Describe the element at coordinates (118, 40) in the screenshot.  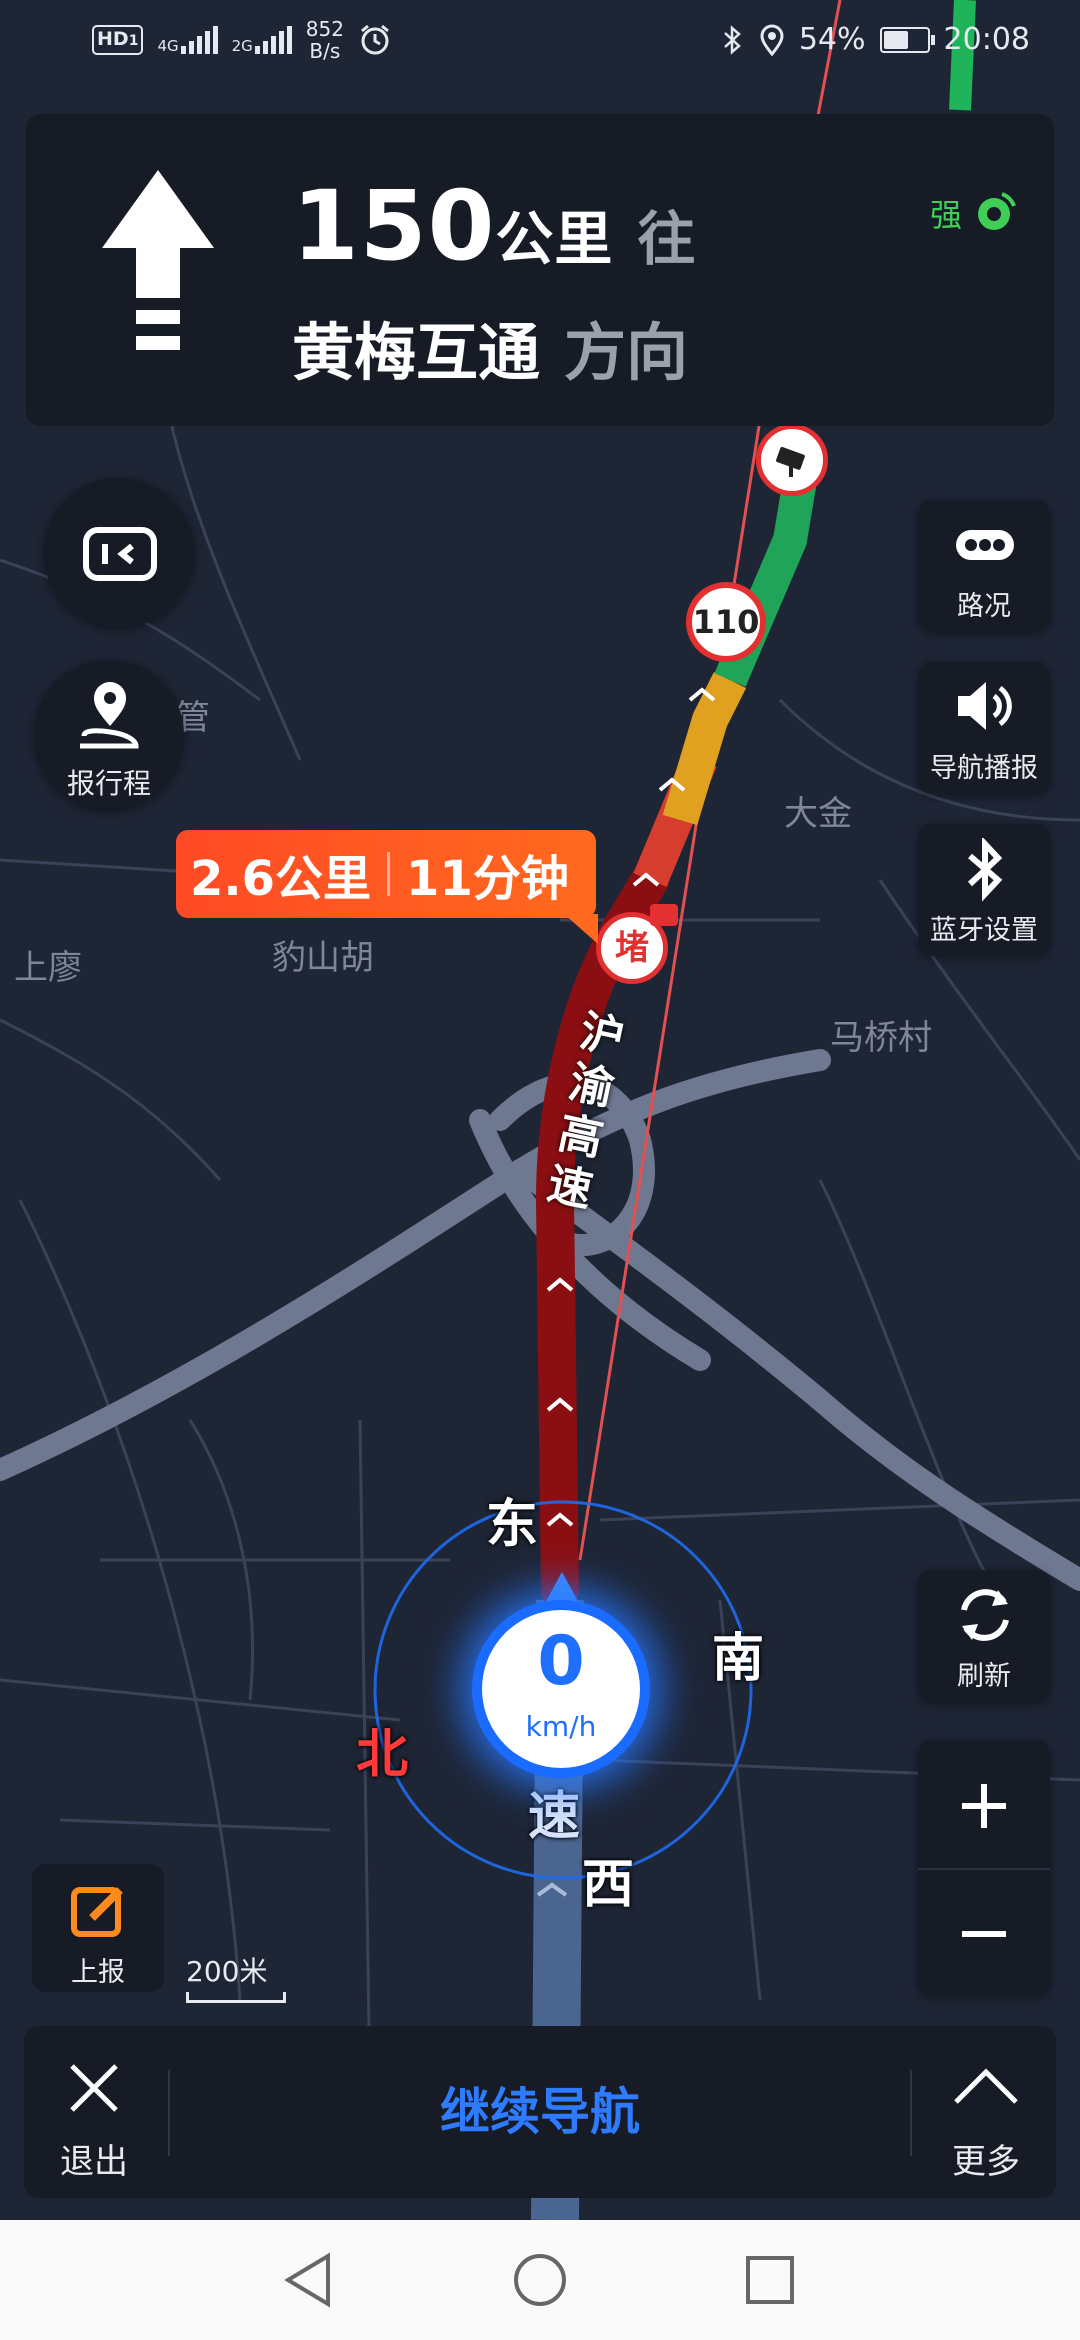
I see `hd-icon: HD1` at that location.